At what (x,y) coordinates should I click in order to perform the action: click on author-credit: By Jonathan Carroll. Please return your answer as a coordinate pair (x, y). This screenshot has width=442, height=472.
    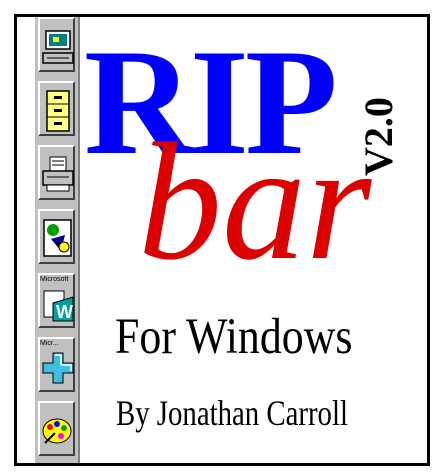
    Looking at the image, I should click on (232, 413).